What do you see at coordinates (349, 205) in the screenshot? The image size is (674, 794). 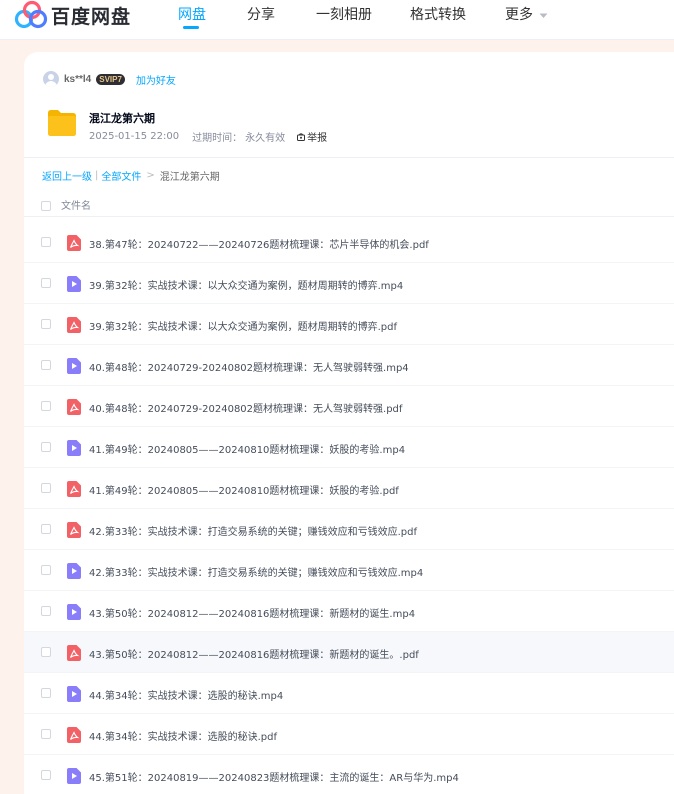 I see `file-list-header: 文件名` at bounding box center [349, 205].